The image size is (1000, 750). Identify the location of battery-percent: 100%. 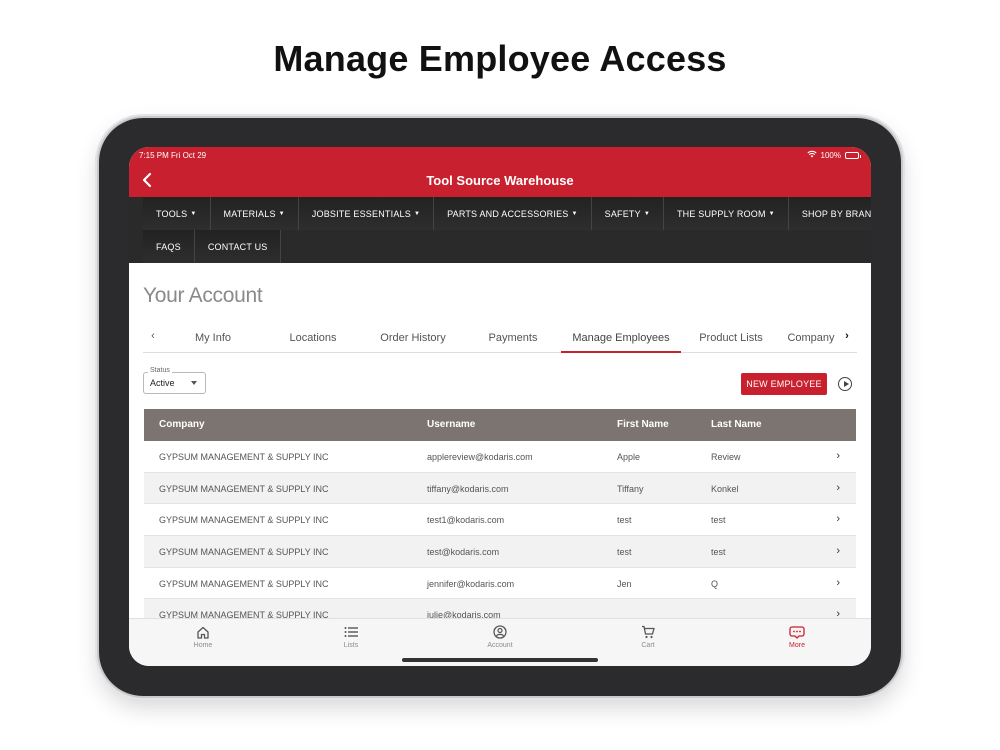
(830, 155).